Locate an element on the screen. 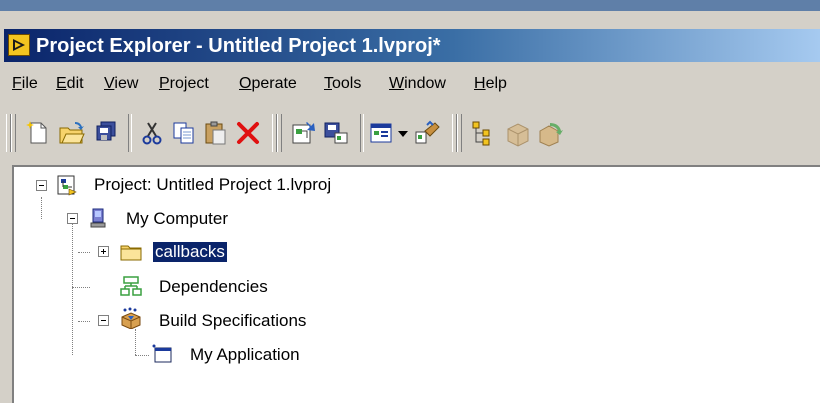 The image size is (820, 403). cut-icon is located at coordinates (152, 133).